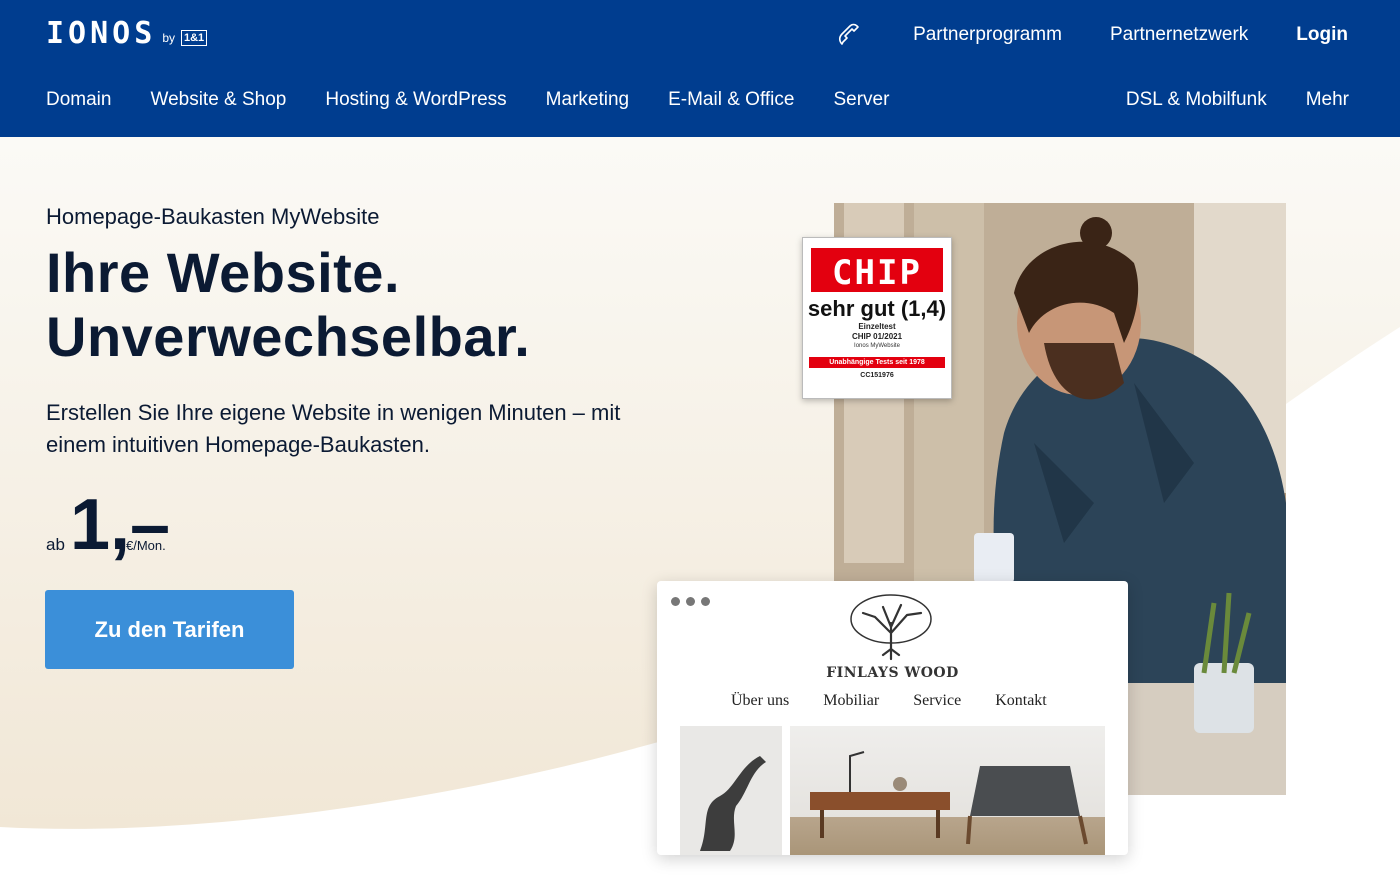  What do you see at coordinates (78, 100) in the screenshot?
I see `nav-domain: Domain` at bounding box center [78, 100].